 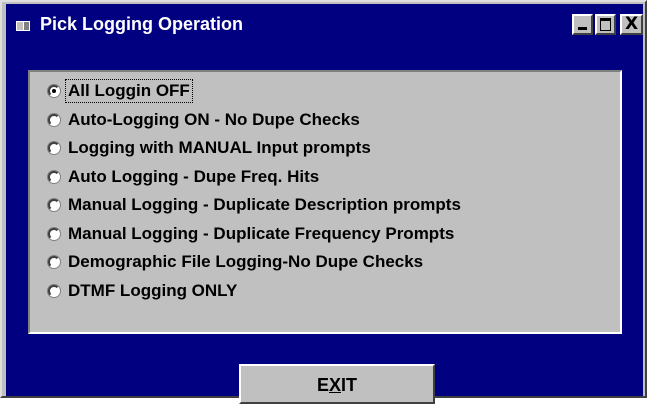 What do you see at coordinates (332, 294) in the screenshot?
I see `option-dtmf-only: DTMF Logging ONLY` at bounding box center [332, 294].